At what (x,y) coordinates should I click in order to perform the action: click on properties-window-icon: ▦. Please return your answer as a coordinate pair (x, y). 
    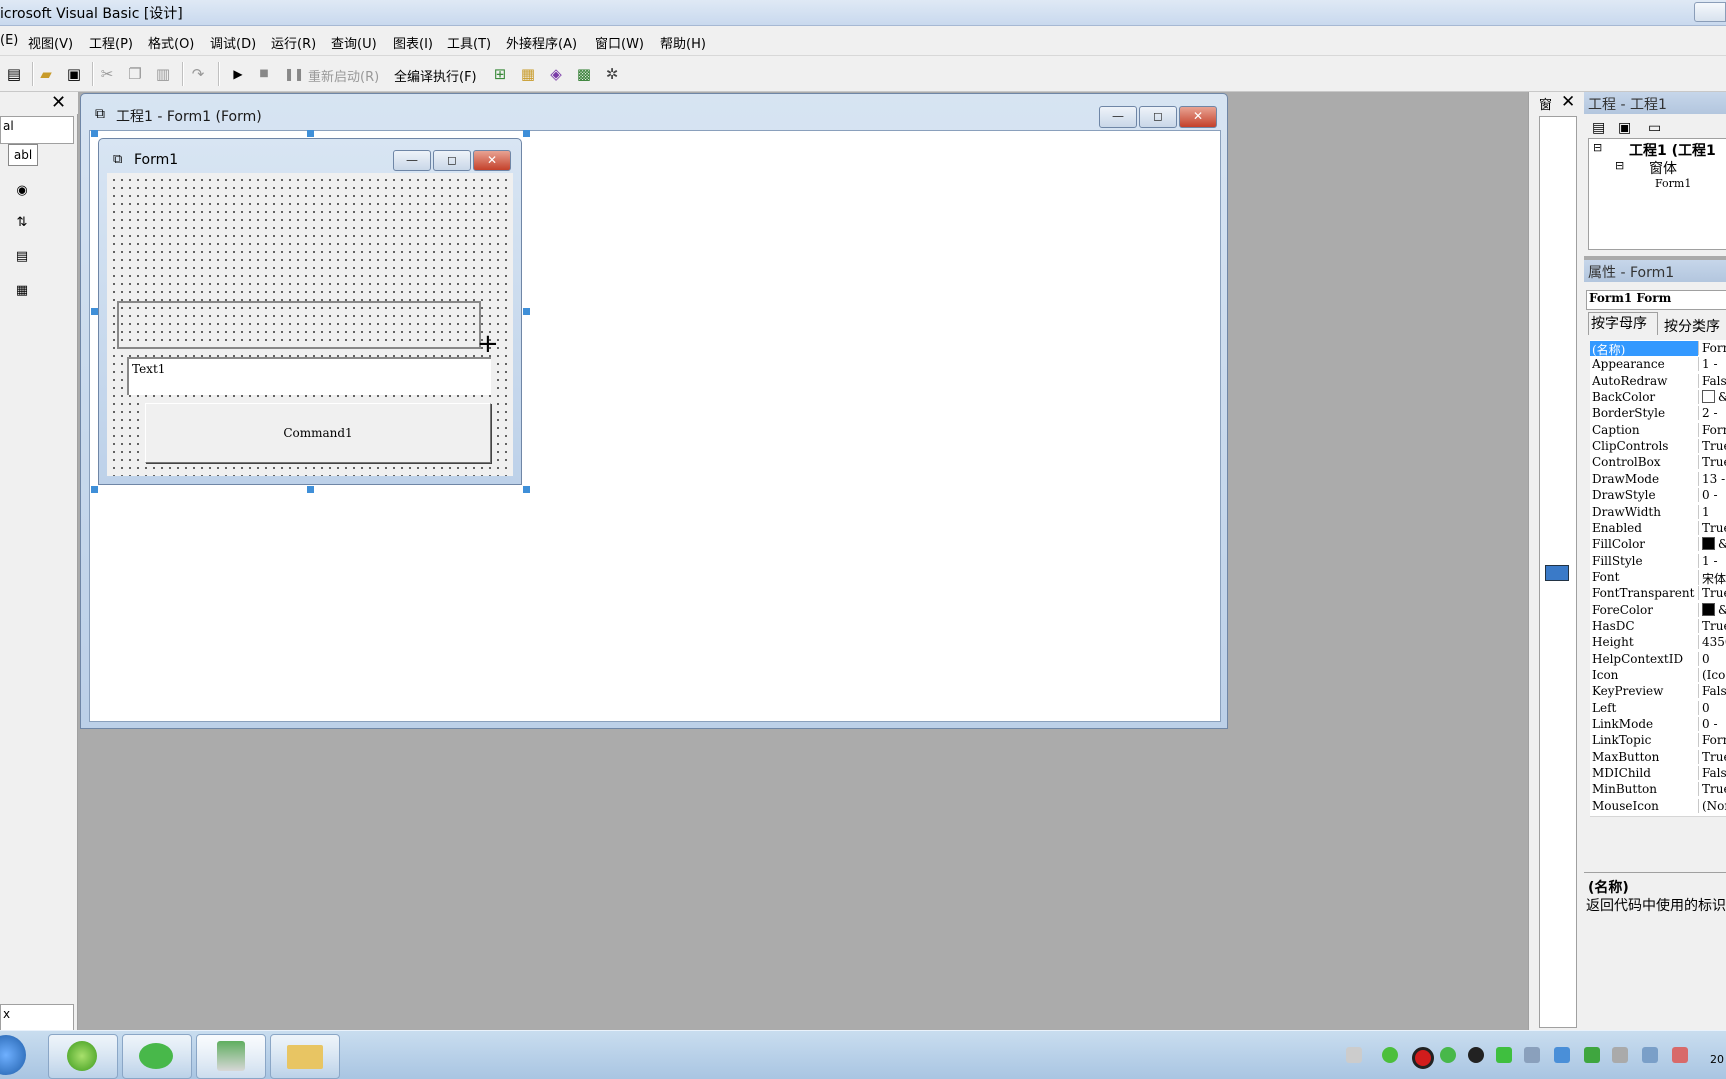
    Looking at the image, I should click on (528, 74).